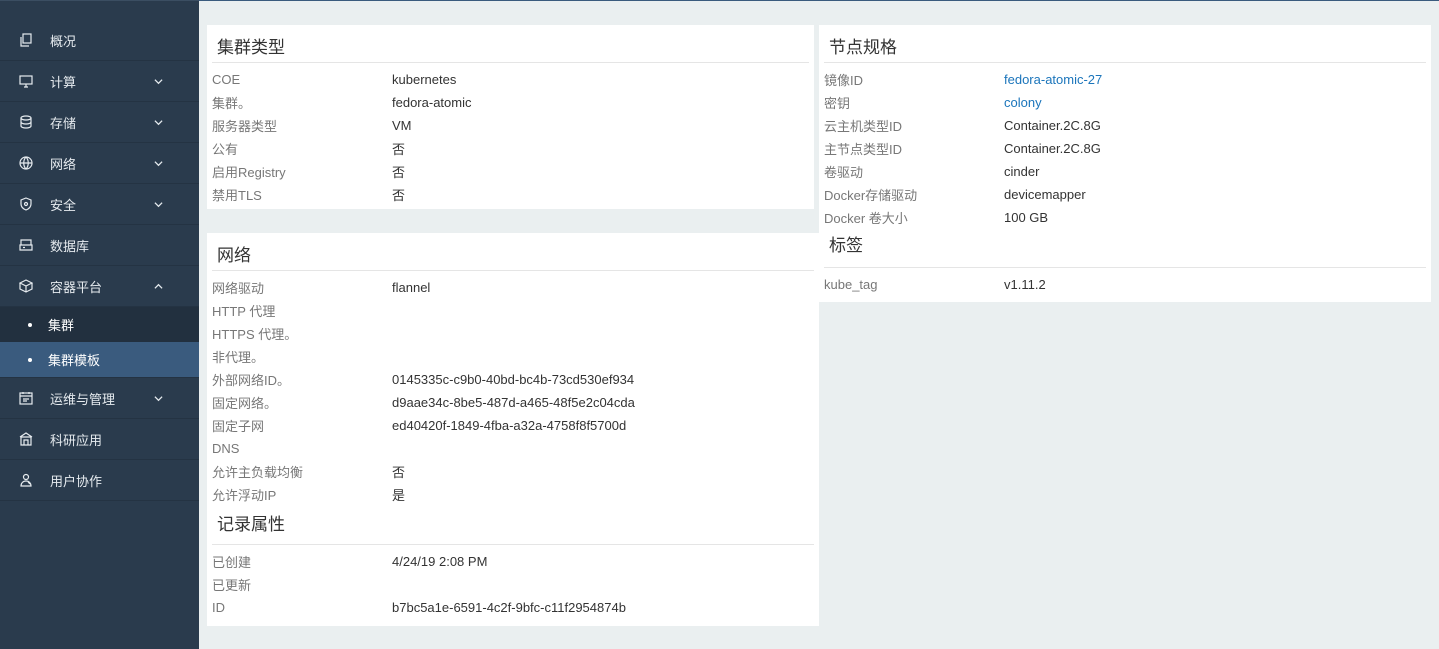 The height and width of the screenshot is (649, 1439). I want to click on sidebar-item-label: 计算, so click(63, 82).